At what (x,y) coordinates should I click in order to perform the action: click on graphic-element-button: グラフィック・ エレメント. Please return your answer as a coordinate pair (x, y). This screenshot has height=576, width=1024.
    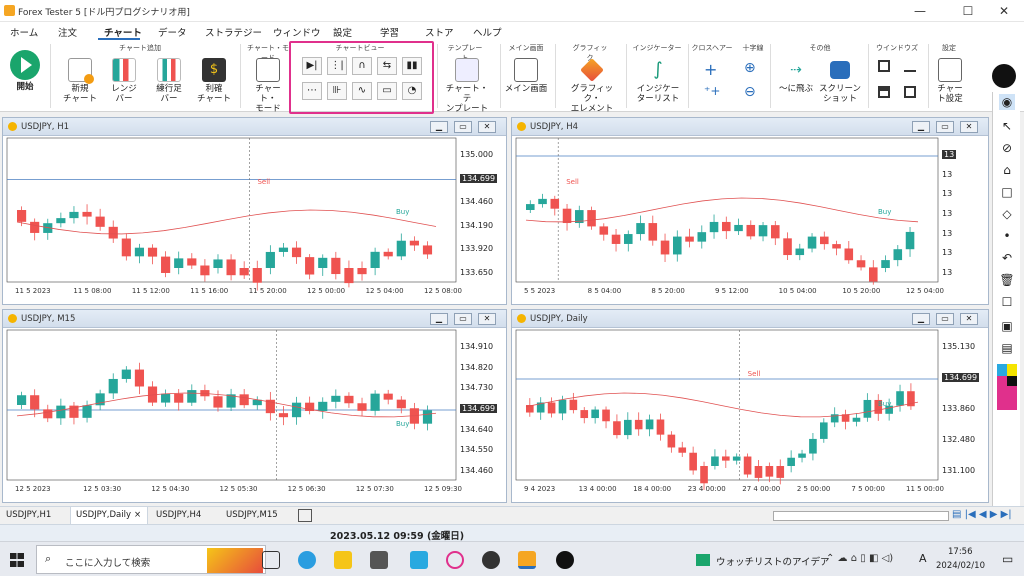
    Looking at the image, I should click on (592, 86).